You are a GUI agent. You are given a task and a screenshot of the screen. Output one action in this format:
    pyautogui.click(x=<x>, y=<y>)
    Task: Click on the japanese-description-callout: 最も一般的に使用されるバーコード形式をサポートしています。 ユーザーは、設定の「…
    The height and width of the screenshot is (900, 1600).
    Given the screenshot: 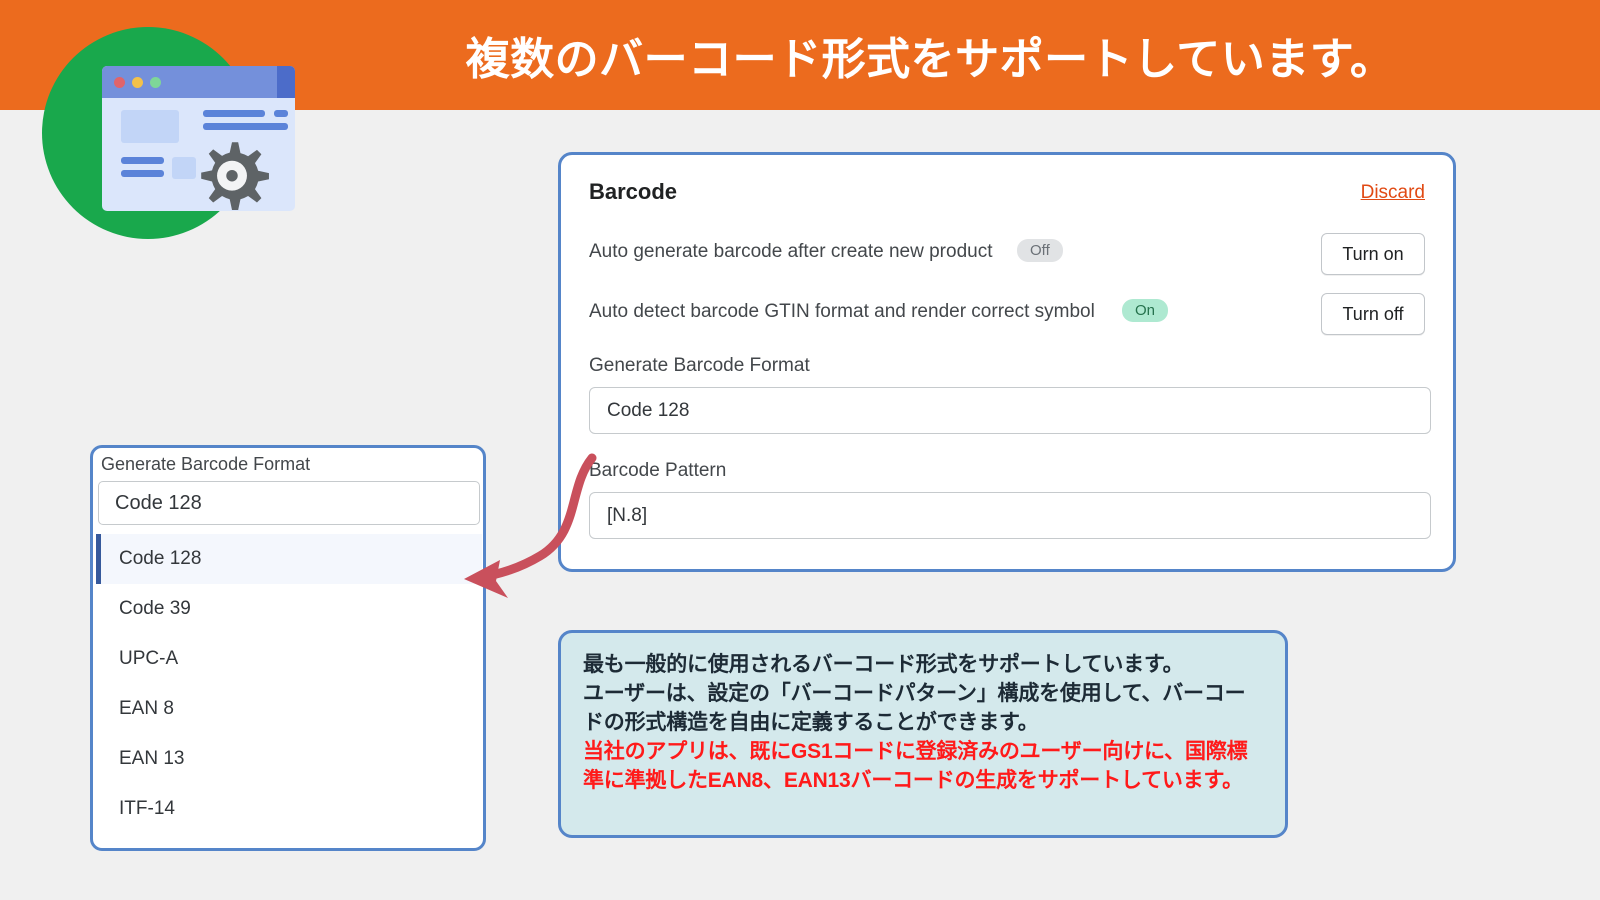 What is the action you would take?
    pyautogui.click(x=923, y=734)
    